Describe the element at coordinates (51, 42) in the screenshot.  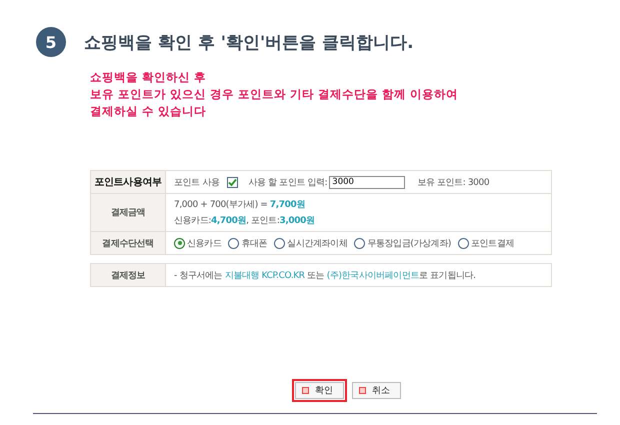
I see `step-number: 5` at that location.